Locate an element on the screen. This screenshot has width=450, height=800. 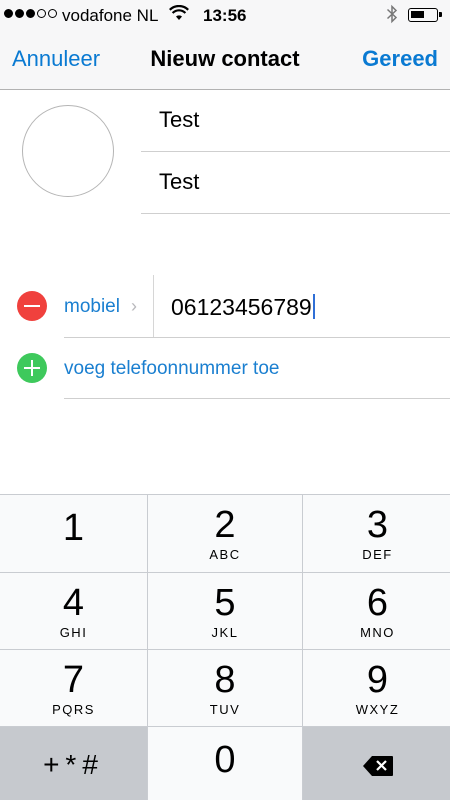
phone-number-input: 06123456789 is located at coordinates (243, 307).